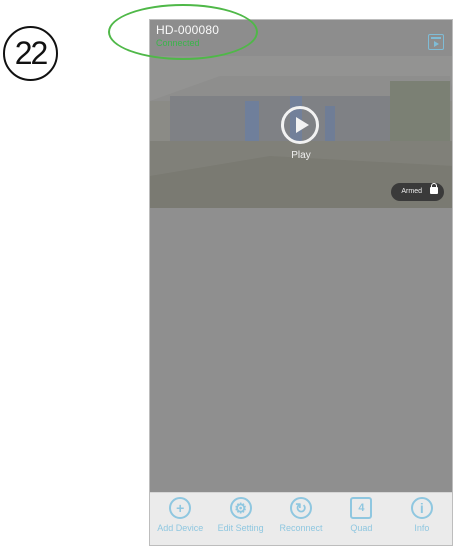 This screenshot has width=465, height=550. I want to click on add-device-label: Add Device, so click(180, 528).